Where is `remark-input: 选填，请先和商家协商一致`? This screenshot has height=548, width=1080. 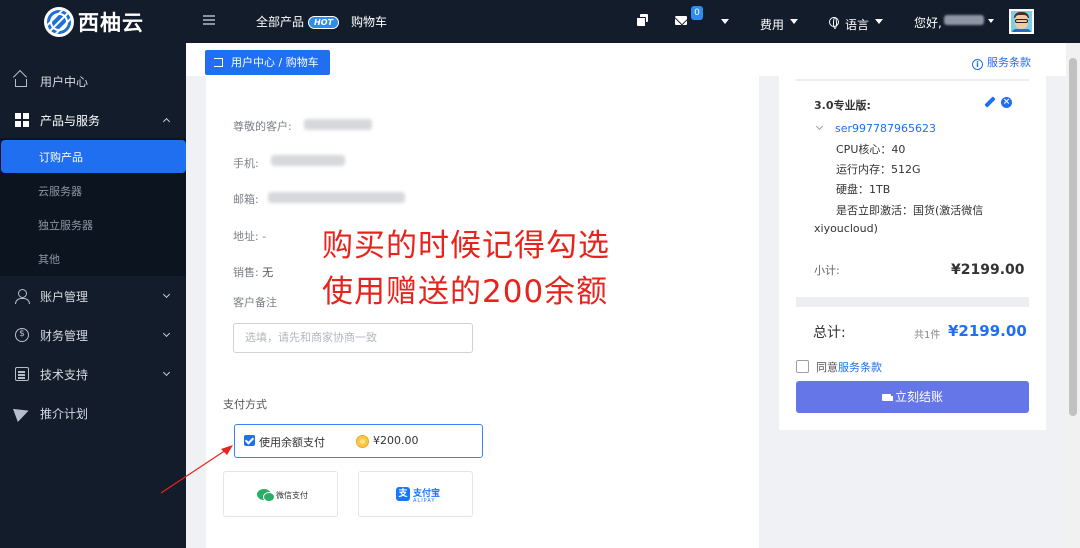
remark-input: 选填，请先和商家协商一致 is located at coordinates (353, 338).